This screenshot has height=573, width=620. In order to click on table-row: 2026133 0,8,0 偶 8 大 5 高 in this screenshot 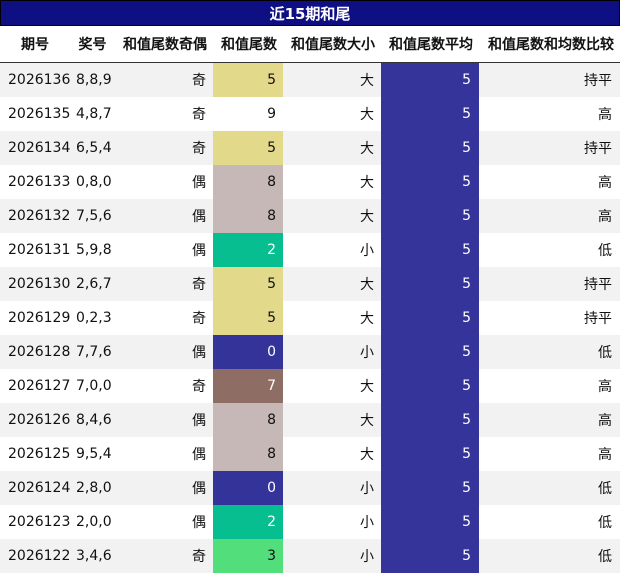, I will do `click(310, 182)`.